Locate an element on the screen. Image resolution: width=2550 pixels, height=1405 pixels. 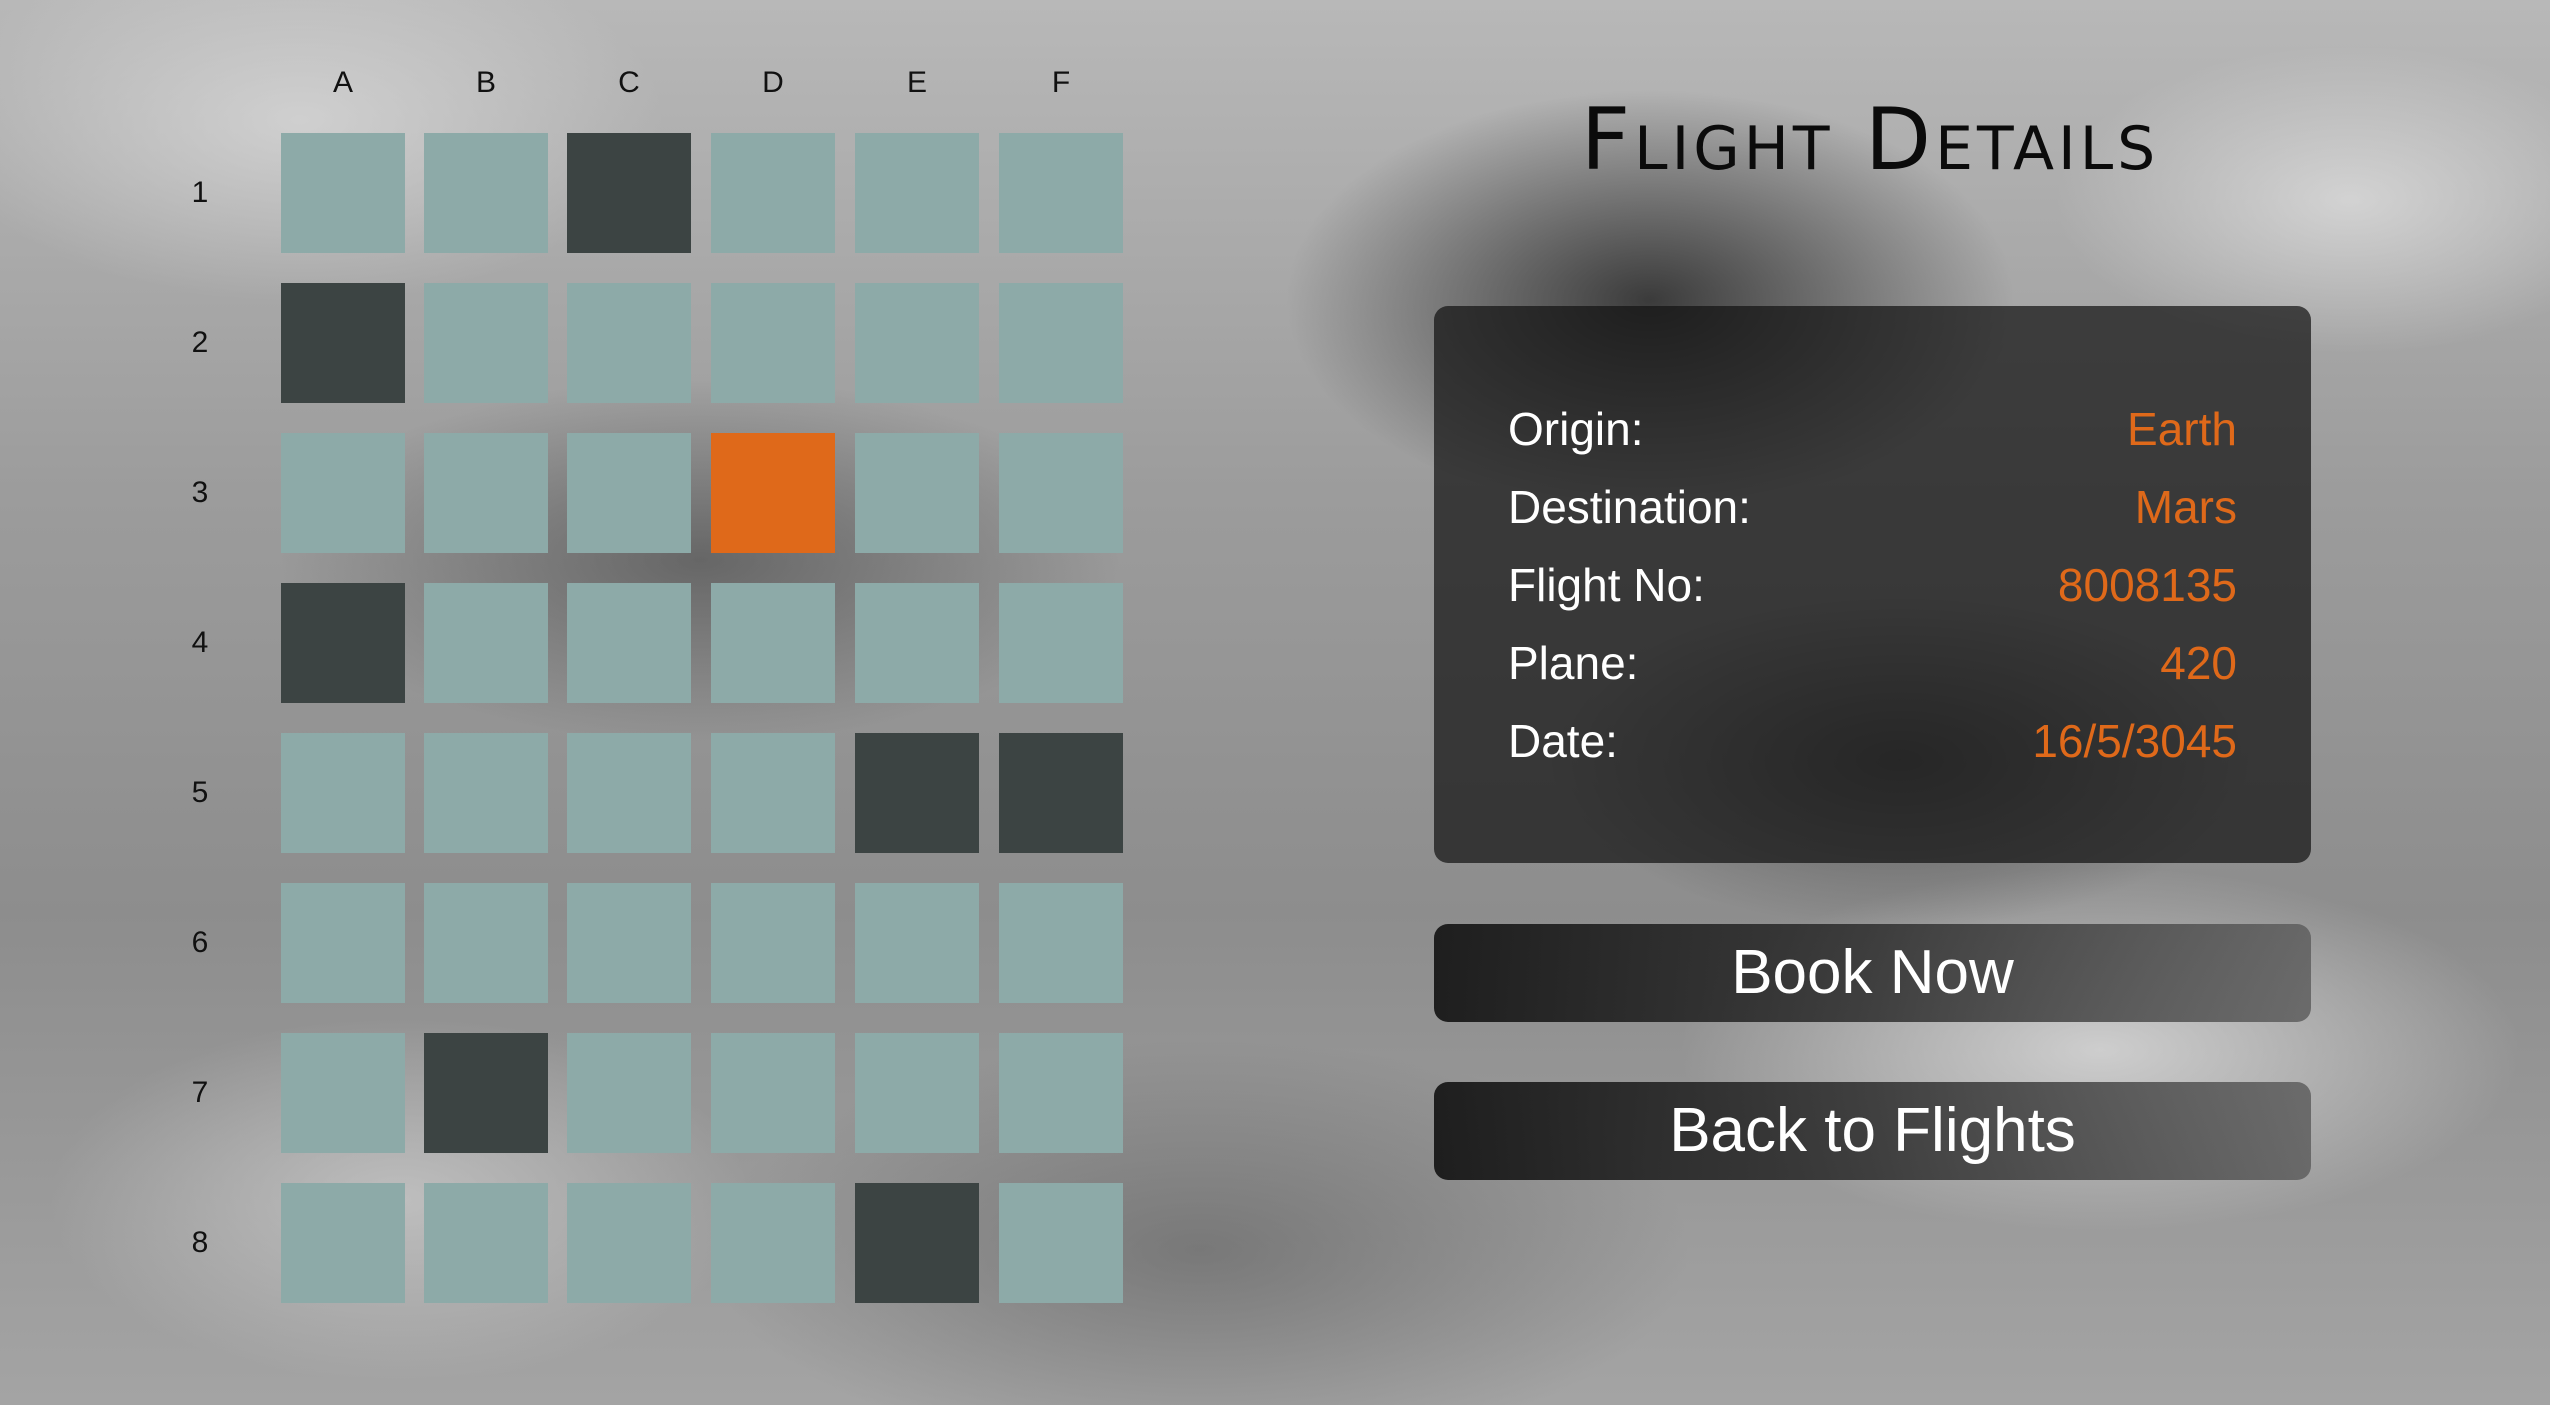
seat-2a is located at coordinates (343, 343).